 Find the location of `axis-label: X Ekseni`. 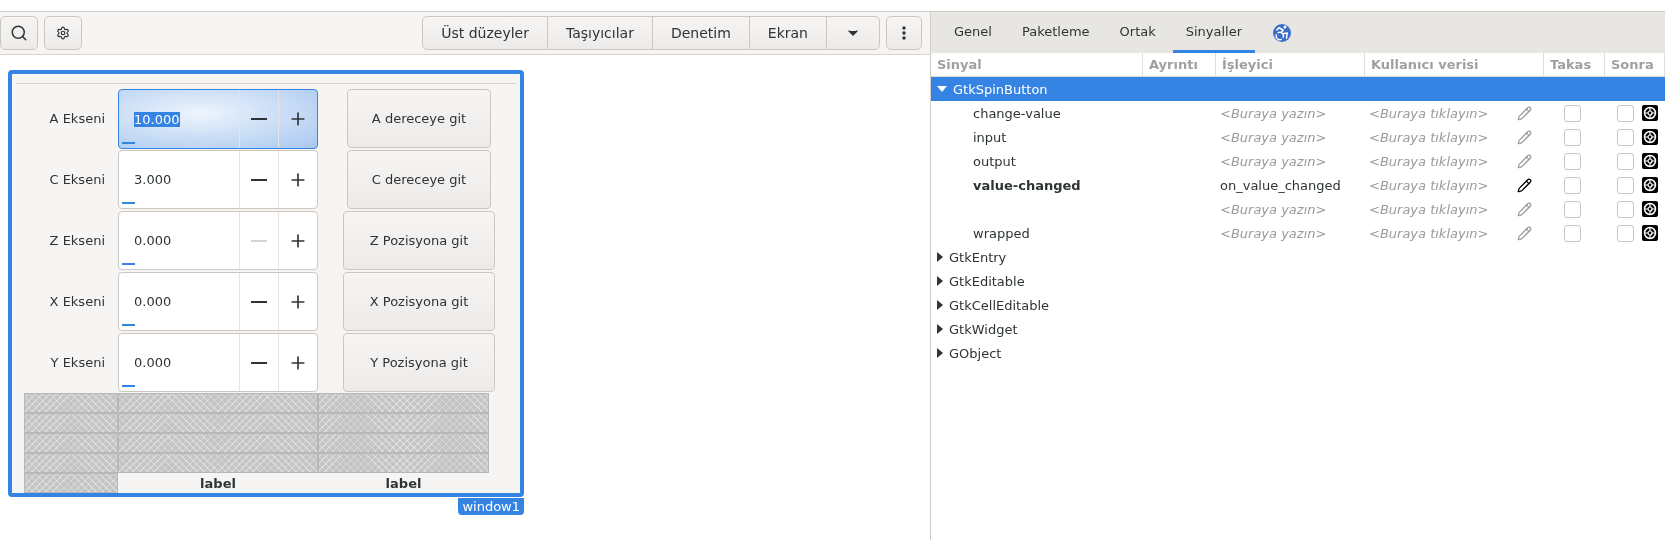

axis-label: X Ekseni is located at coordinates (77, 302).